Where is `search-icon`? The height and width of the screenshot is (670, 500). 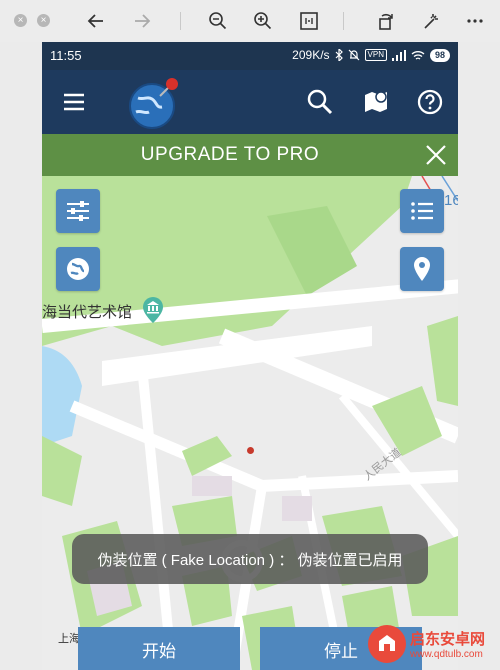 search-icon is located at coordinates (320, 102).